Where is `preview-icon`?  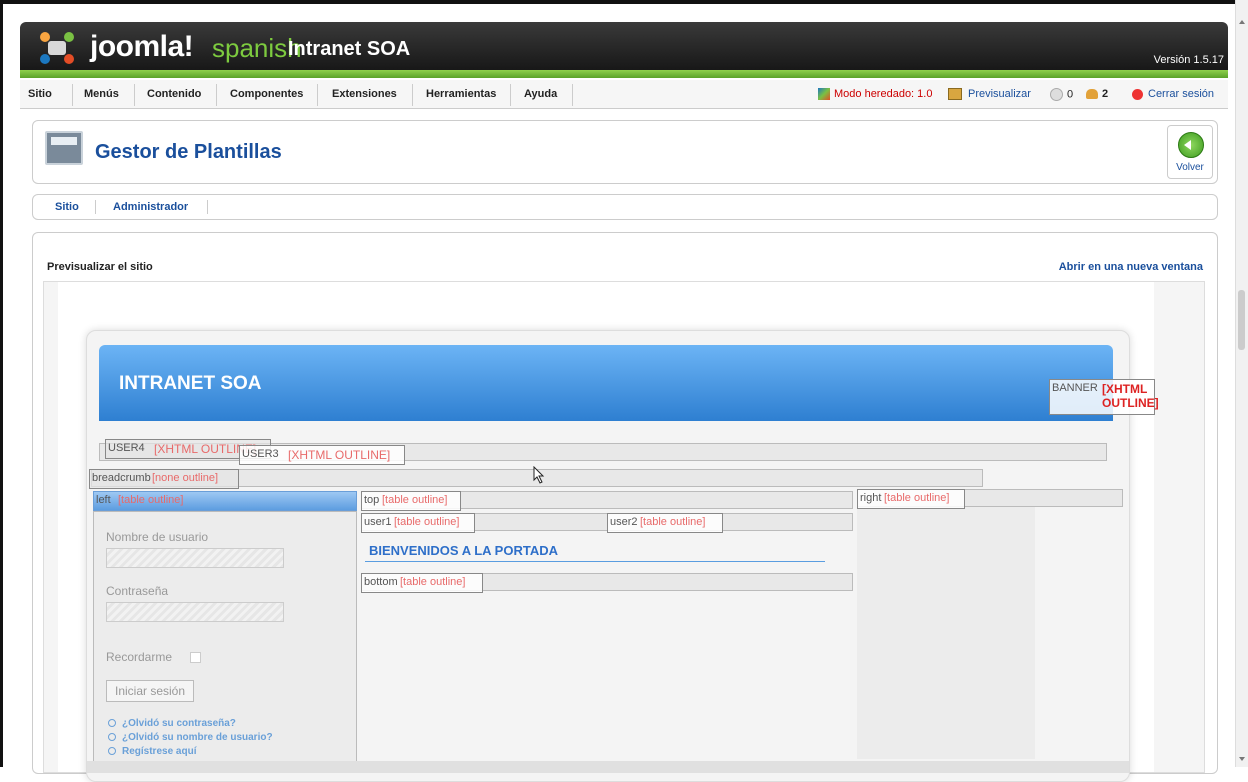 preview-icon is located at coordinates (955, 94).